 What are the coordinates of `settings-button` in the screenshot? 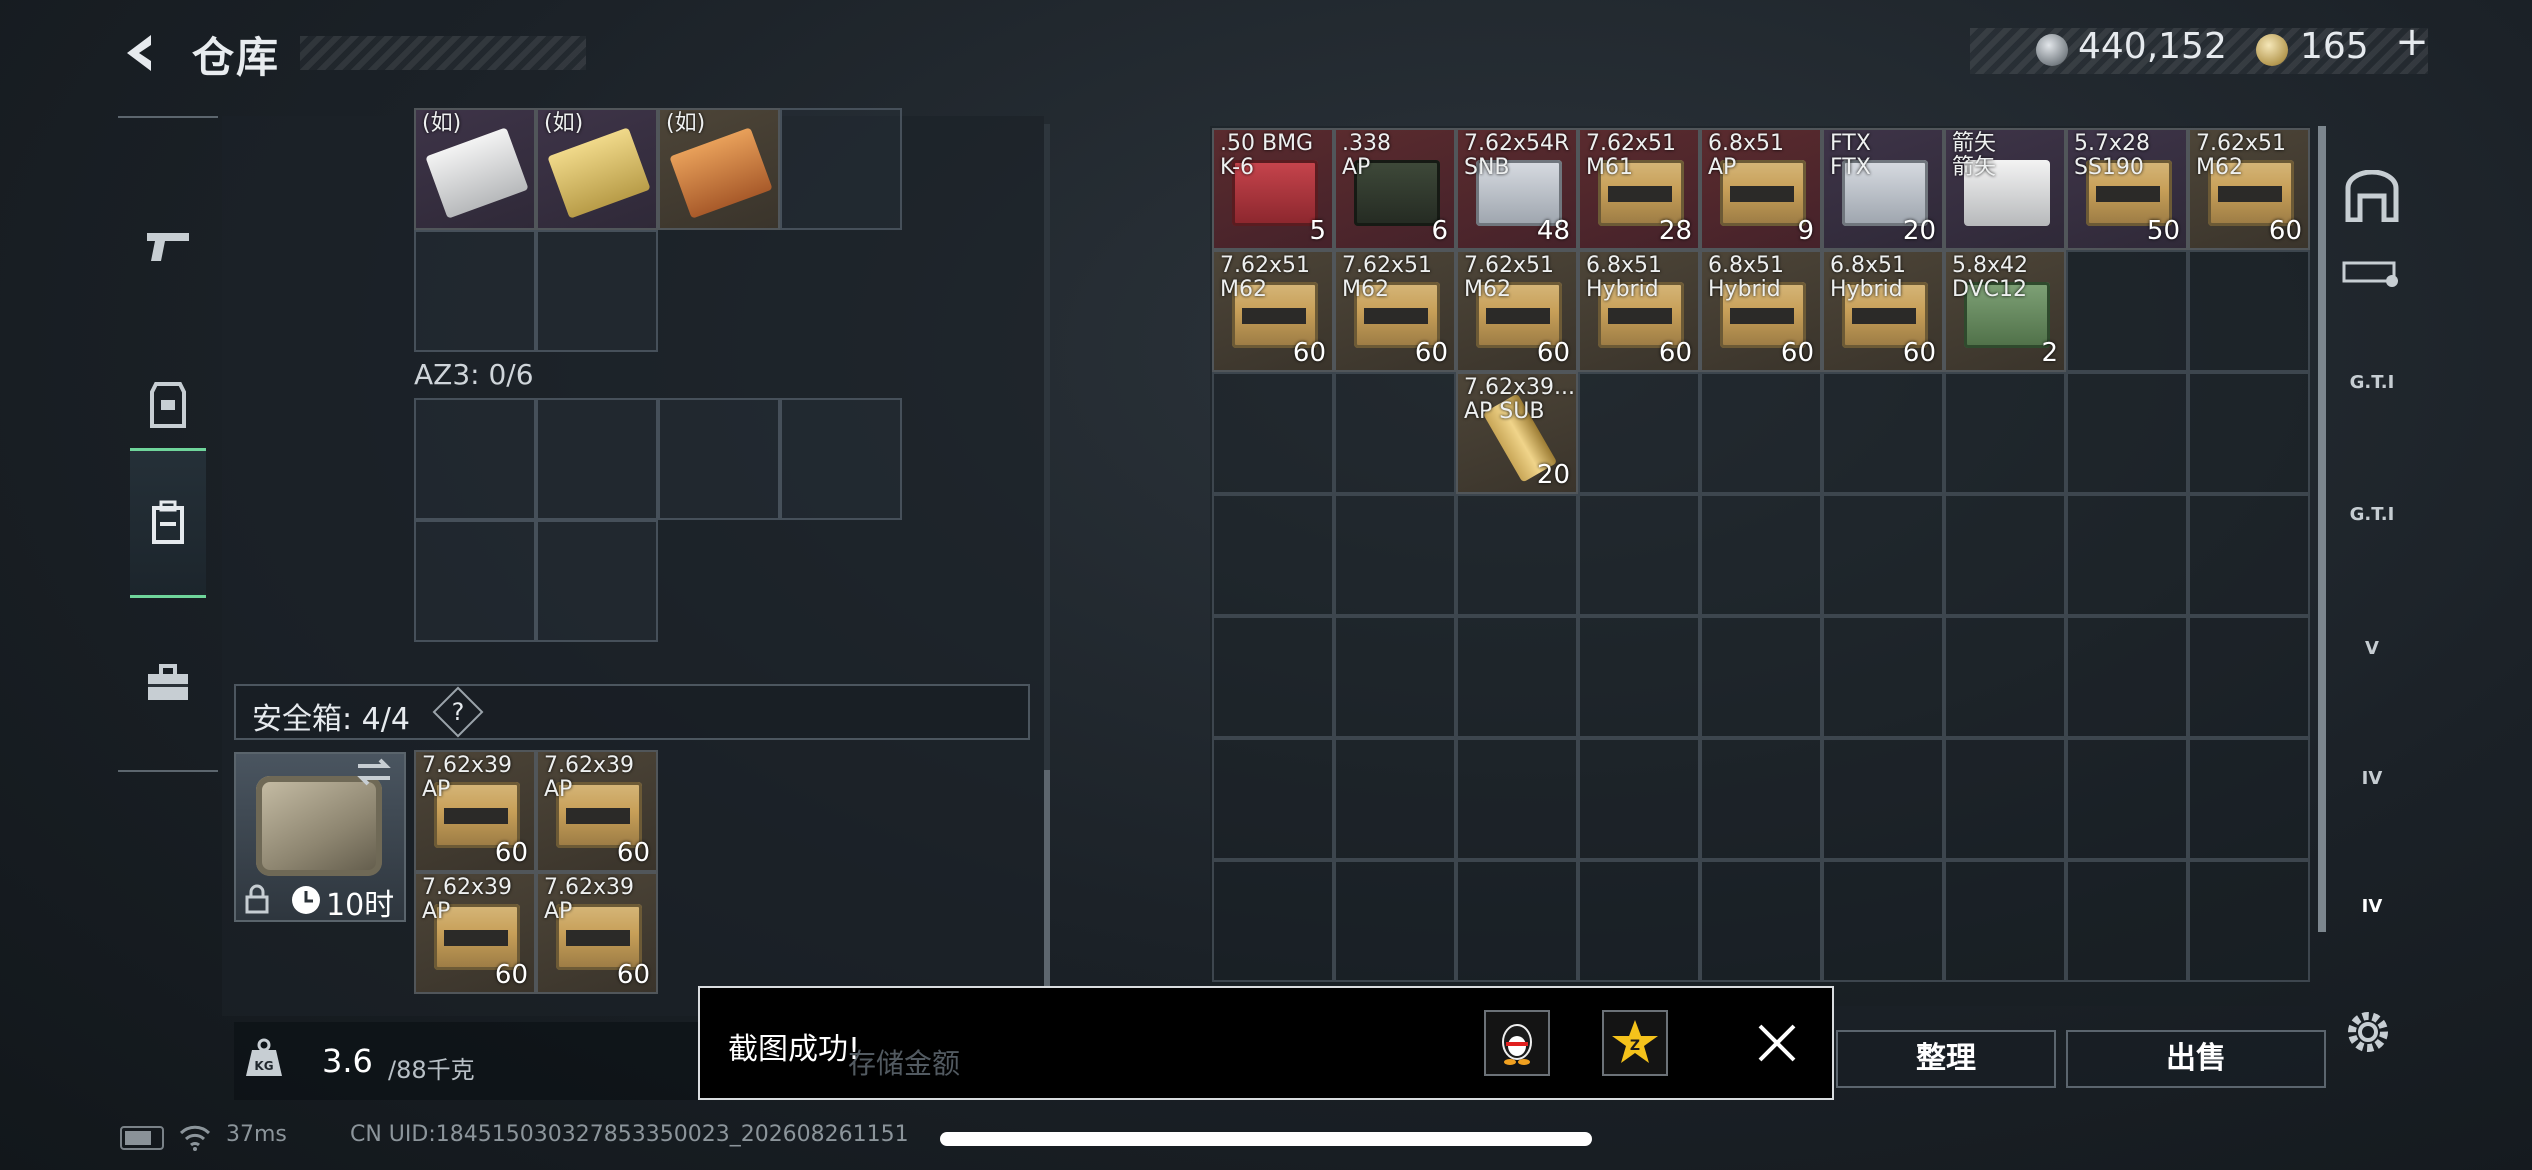 It's located at (2368, 1032).